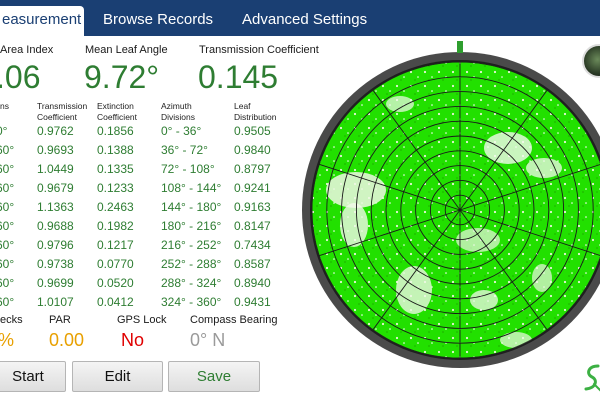 The image size is (600, 400). What do you see at coordinates (252, 207) in the screenshot?
I see `table-cell-leaf-distribution: 0.9163` at bounding box center [252, 207].